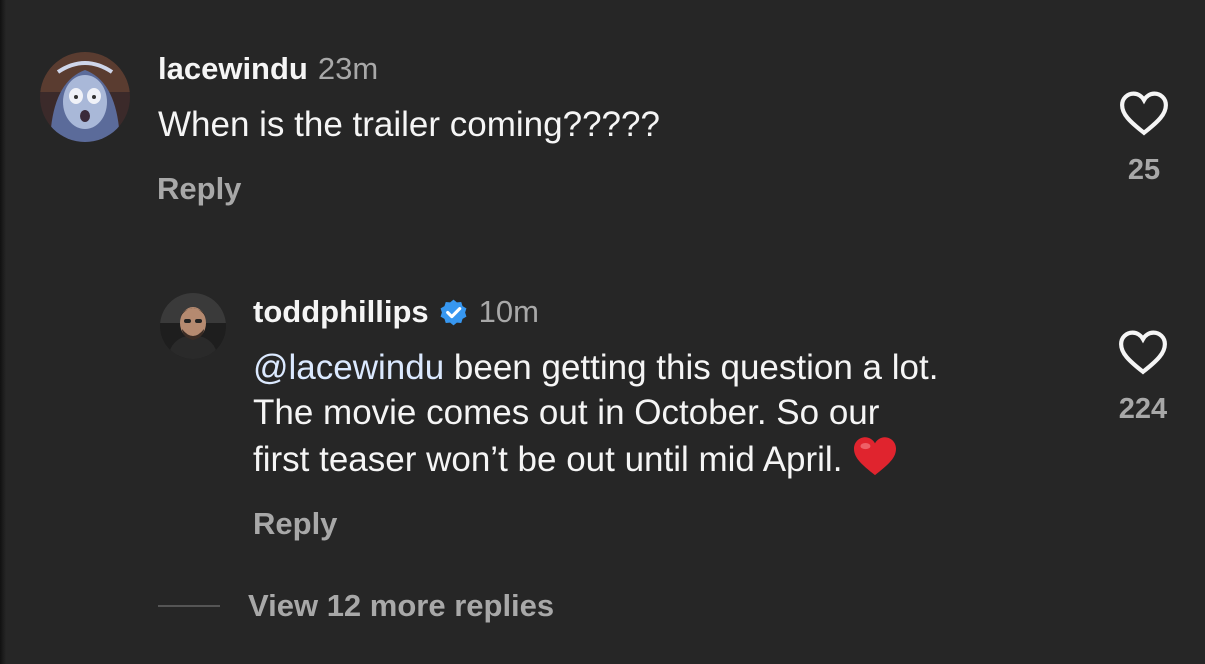 This screenshot has height=664, width=1205. Describe the element at coordinates (875, 456) in the screenshot. I see `red-heart-emoji-icon` at that location.